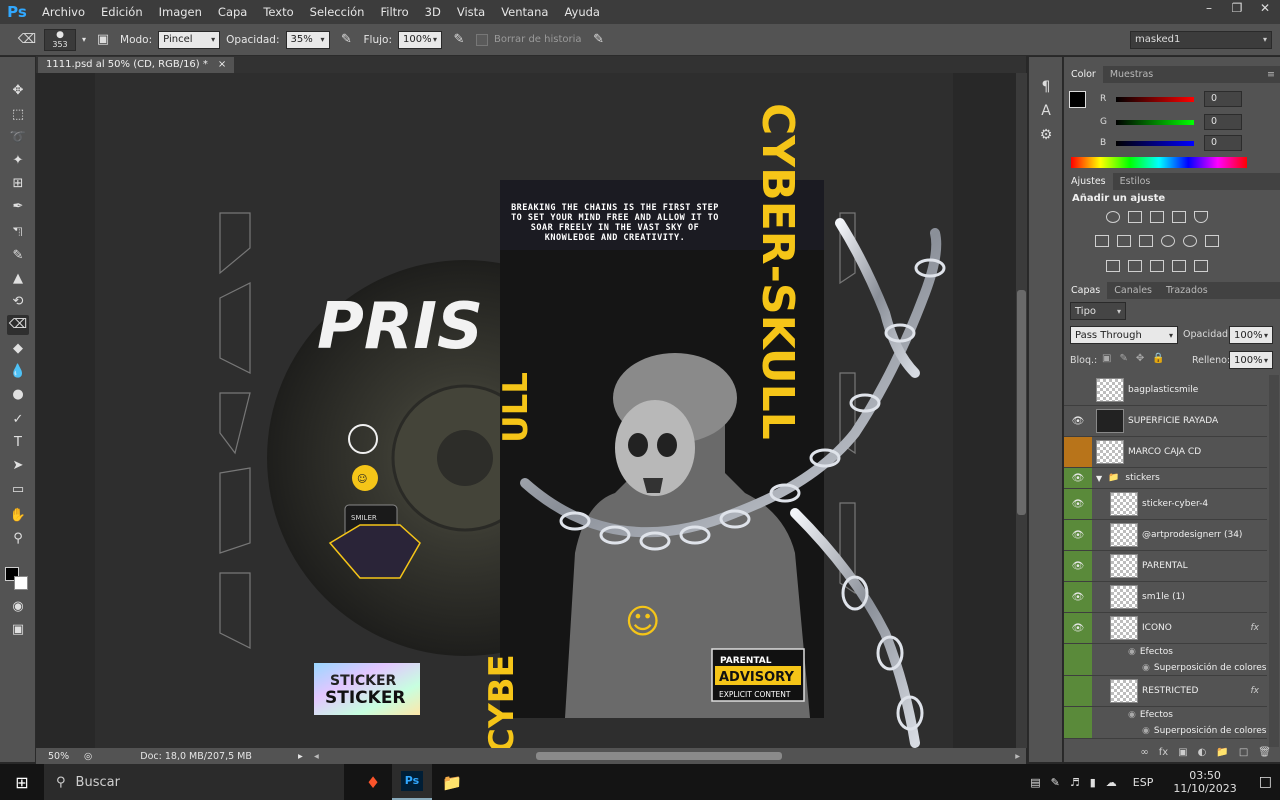 The image size is (1280, 800). What do you see at coordinates (1223, 99) in the screenshot?
I see `red-value-input: 0` at bounding box center [1223, 99].